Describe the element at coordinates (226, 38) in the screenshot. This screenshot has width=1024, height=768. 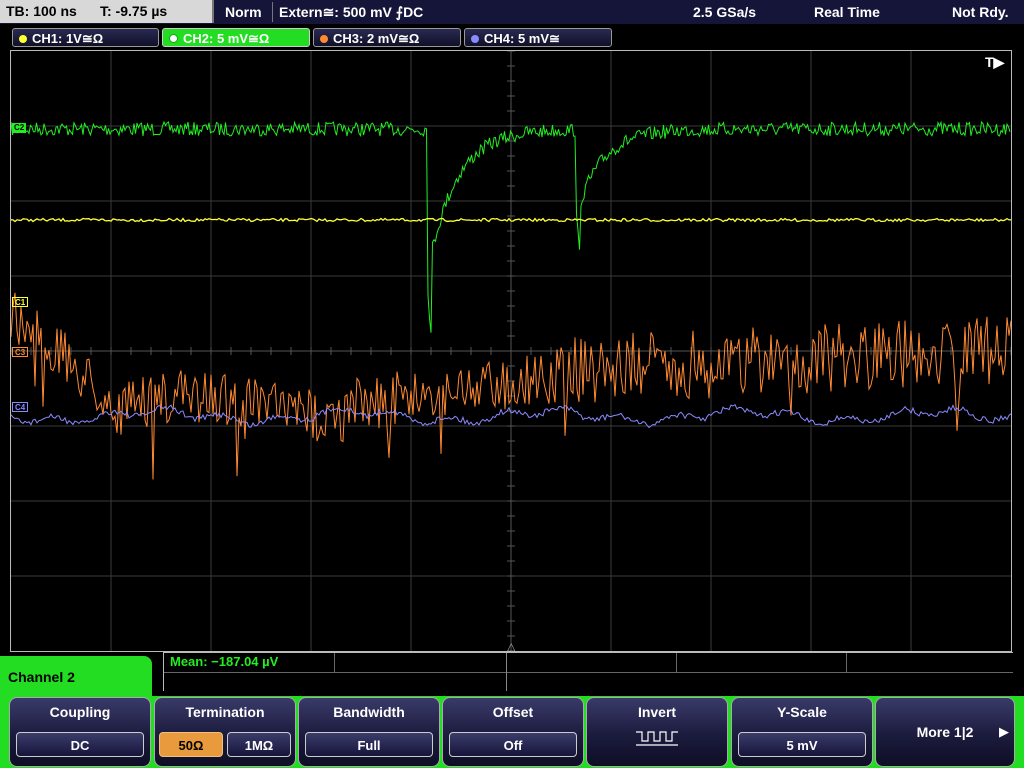
I see `ch2-label: CH2: 5 mV≅Ω` at that location.